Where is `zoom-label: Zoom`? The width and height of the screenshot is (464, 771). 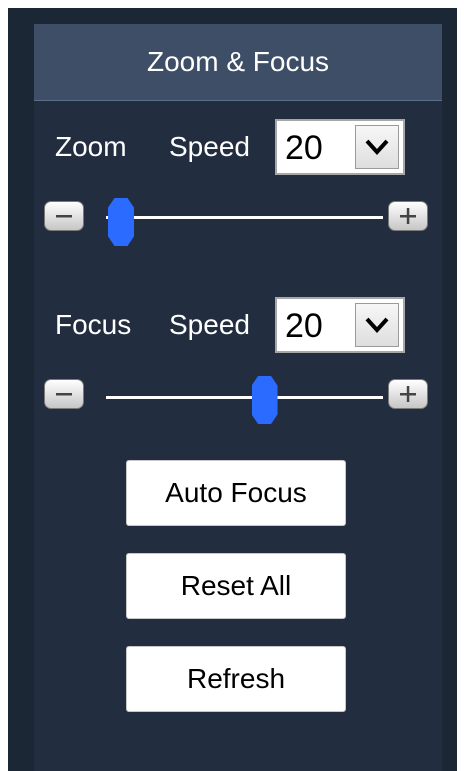
zoom-label: Zoom is located at coordinates (91, 146).